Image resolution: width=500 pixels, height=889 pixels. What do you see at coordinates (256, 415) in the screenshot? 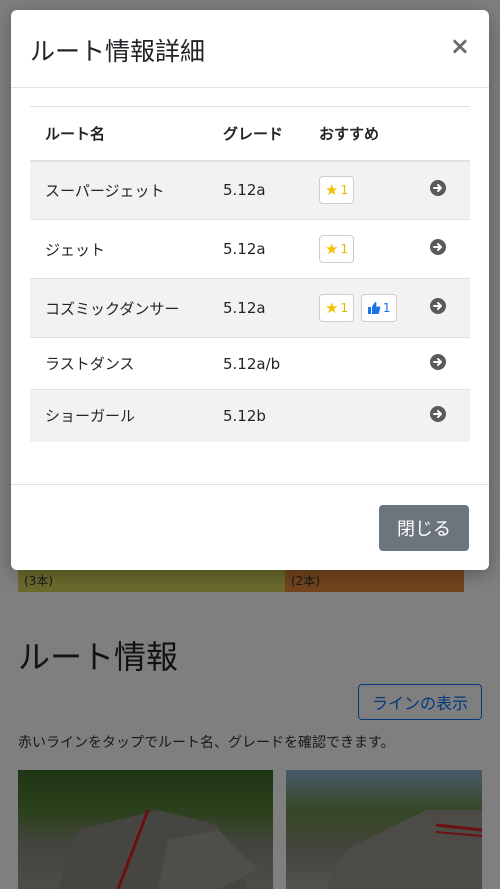
I see `route-grade: 5.12b` at bounding box center [256, 415].